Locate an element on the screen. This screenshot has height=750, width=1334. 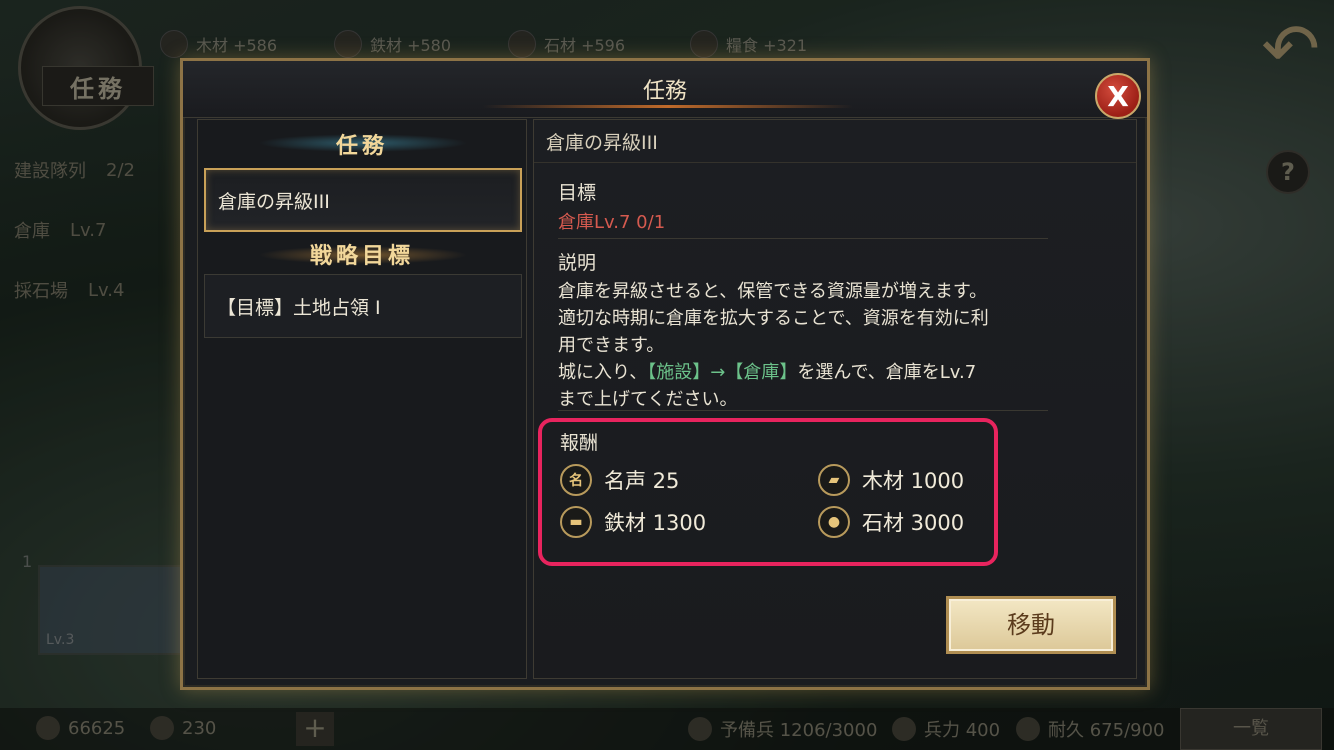
desc-line: 城に入り、【施設】→【倉庫】を選んで、倉庫をLv.7 is located at coordinates (767, 372).